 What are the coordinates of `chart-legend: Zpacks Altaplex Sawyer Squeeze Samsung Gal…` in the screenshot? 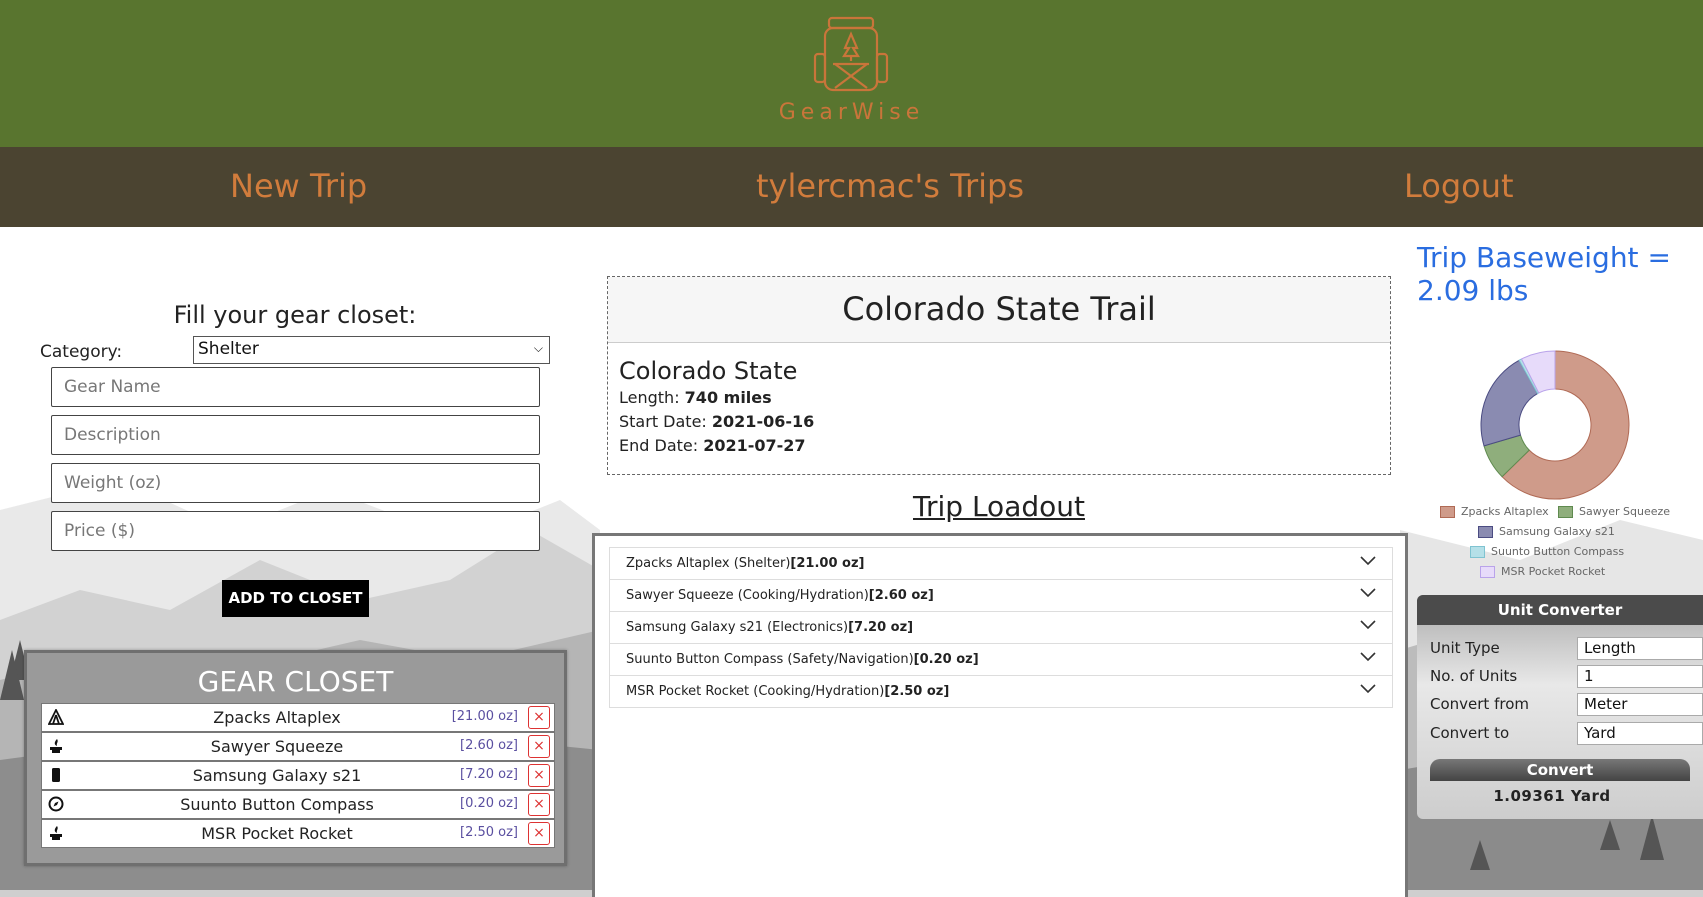 It's located at (1561, 550).